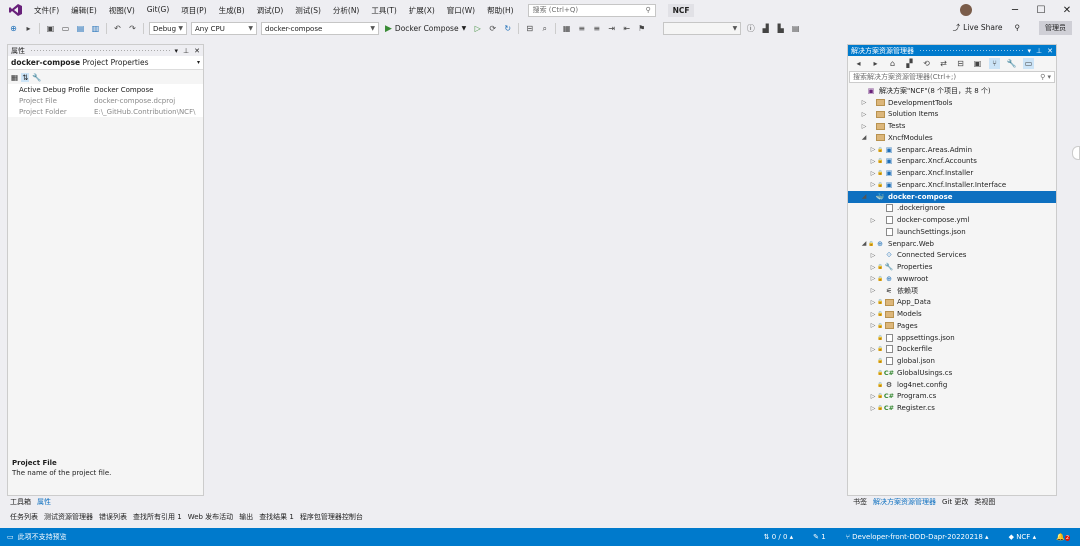 The width and height of the screenshot is (1080, 546). I want to click on browser-link-icon: ⊟, so click(529, 28).